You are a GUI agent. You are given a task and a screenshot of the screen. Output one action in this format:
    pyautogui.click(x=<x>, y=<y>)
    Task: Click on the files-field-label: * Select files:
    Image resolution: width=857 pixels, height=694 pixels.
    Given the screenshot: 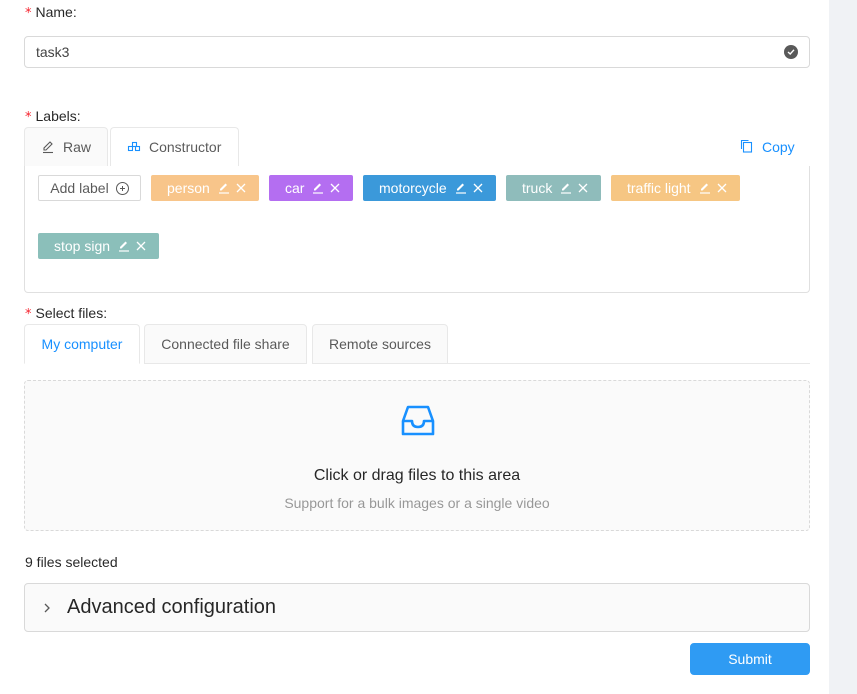 What is the action you would take?
    pyautogui.click(x=66, y=313)
    